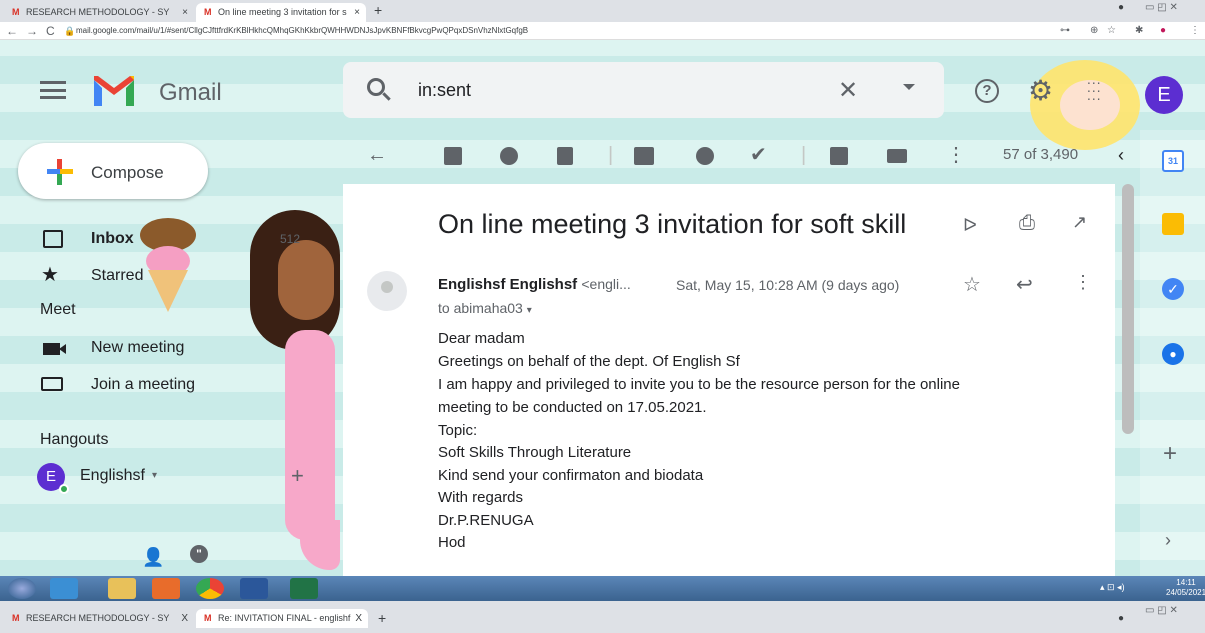  I want to click on move-to-icon, so click(839, 156).